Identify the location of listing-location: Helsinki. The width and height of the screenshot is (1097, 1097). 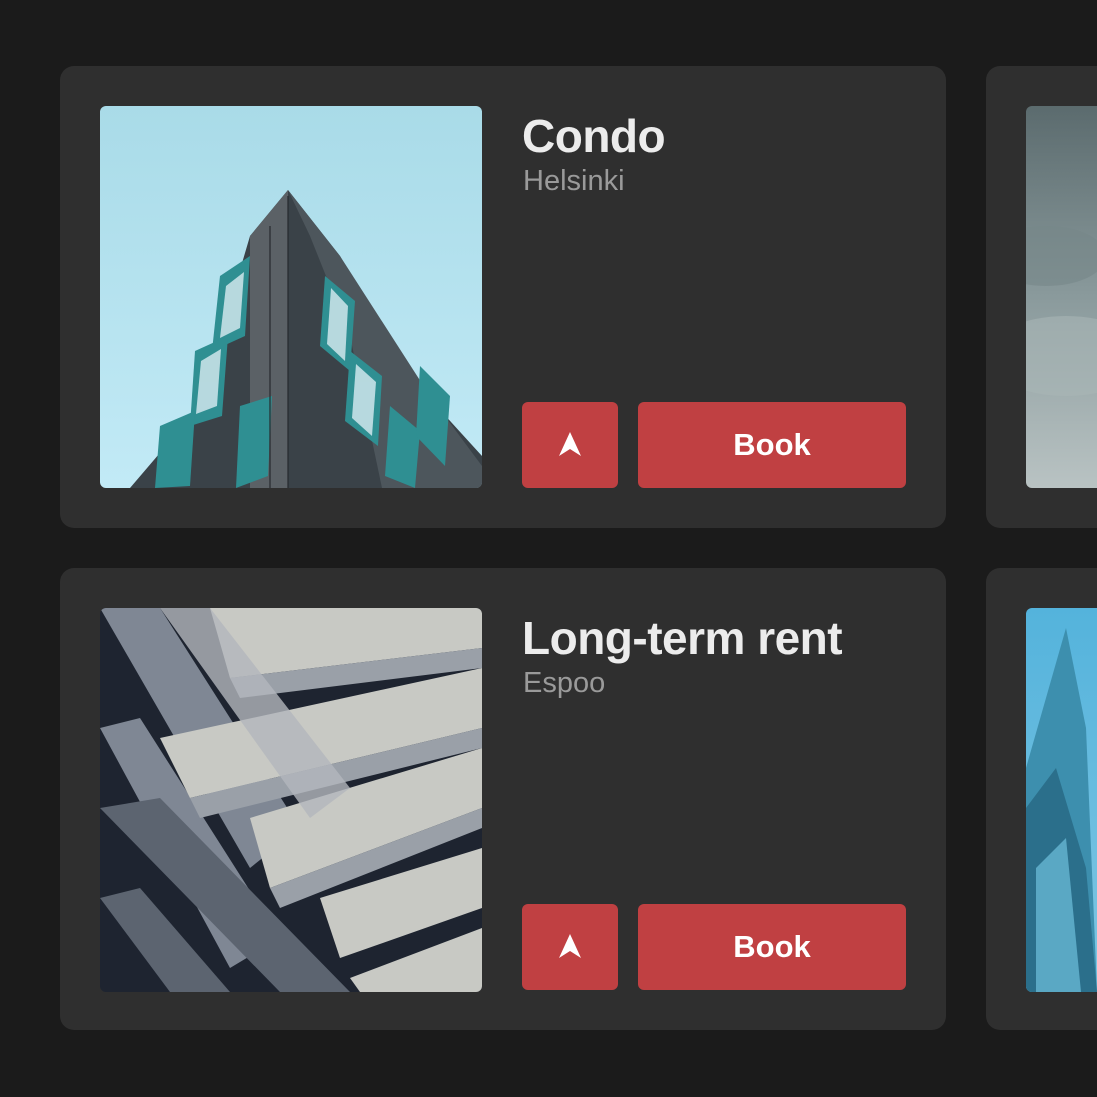
(574, 181).